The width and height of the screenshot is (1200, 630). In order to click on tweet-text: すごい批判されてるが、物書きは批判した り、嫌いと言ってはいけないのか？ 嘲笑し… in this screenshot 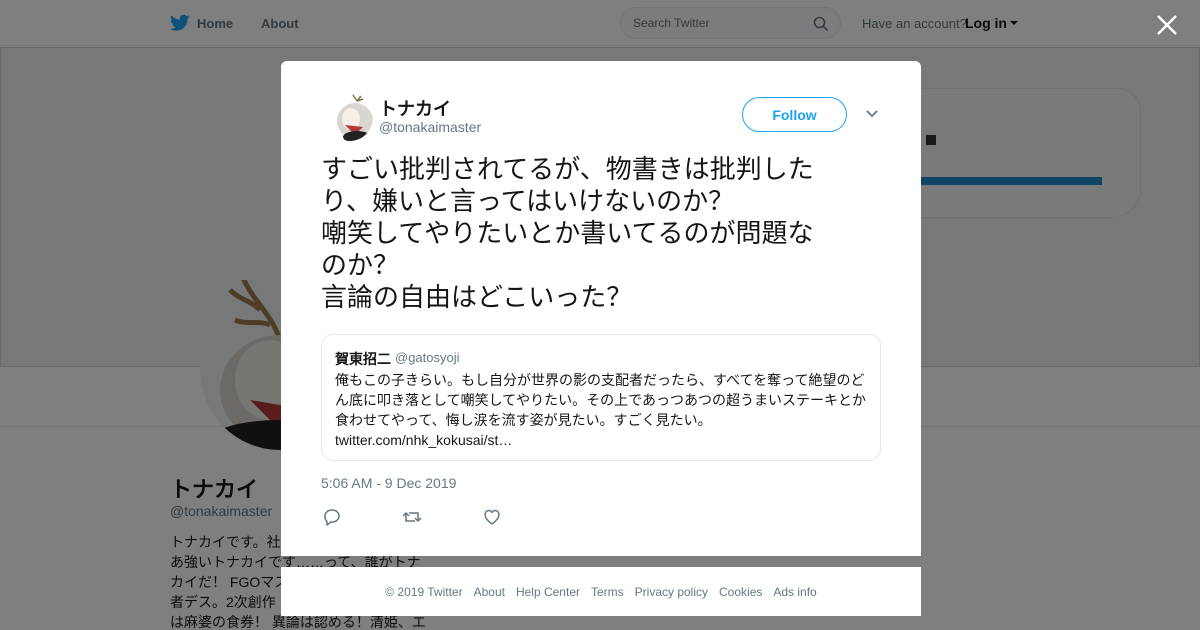, I will do `click(601, 233)`.